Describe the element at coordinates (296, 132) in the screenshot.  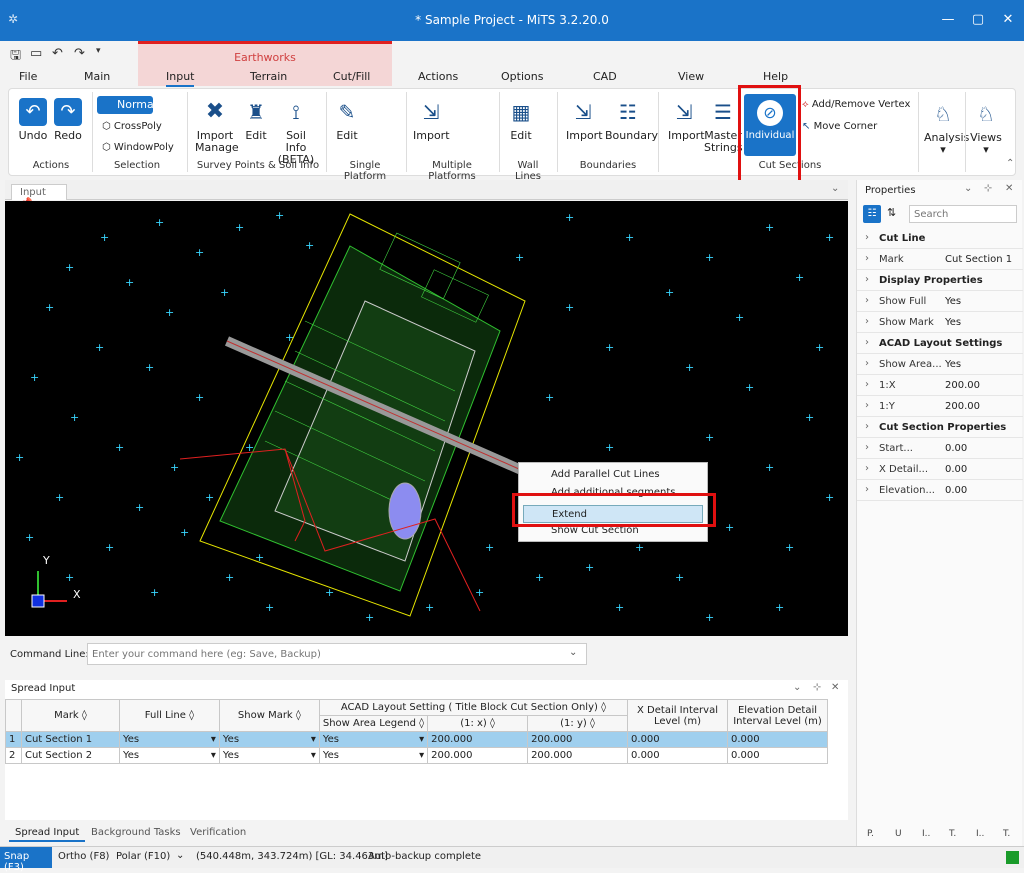
I see `soil-info-button: ⟟ Soil Info (BETA)` at that location.